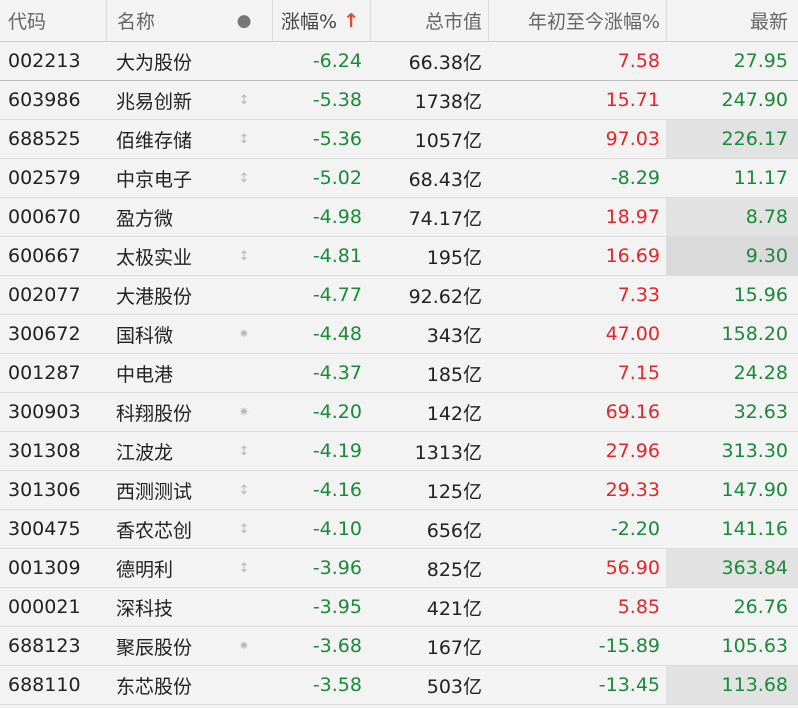 The width and height of the screenshot is (798, 708). What do you see at coordinates (53, 20) in the screenshot?
I see `col-header-code: 代码` at bounding box center [53, 20].